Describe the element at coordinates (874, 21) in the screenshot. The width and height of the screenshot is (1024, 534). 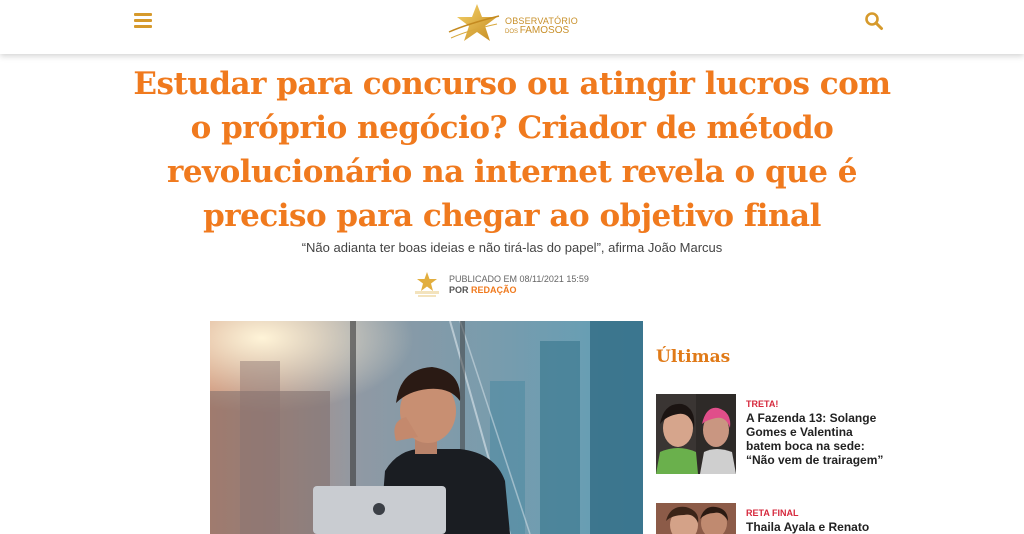
I see `search-icon` at that location.